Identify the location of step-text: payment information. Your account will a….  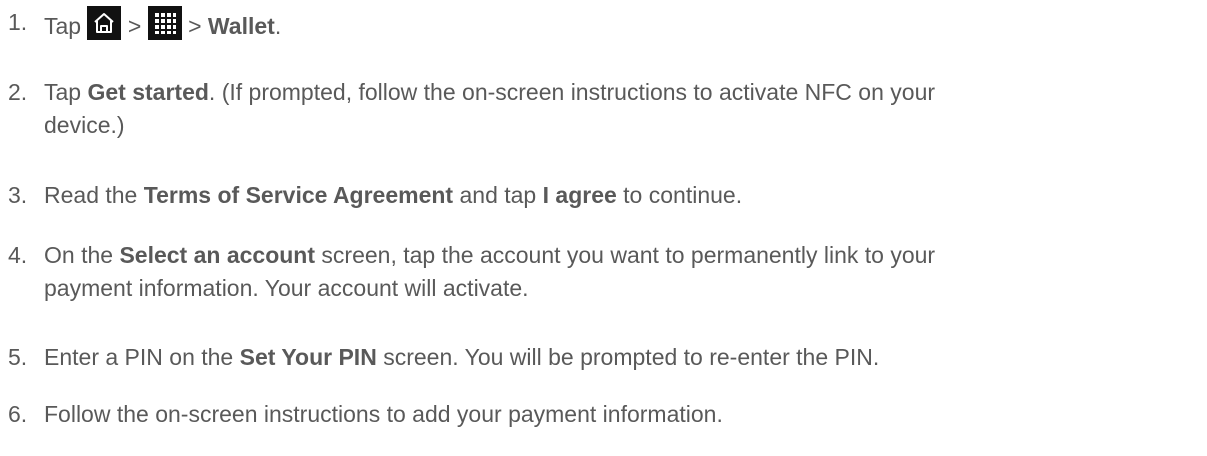
(286, 288).